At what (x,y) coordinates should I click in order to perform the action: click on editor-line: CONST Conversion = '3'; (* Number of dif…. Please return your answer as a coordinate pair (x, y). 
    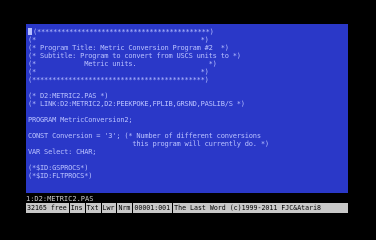
    Looking at the image, I should click on (144, 136).